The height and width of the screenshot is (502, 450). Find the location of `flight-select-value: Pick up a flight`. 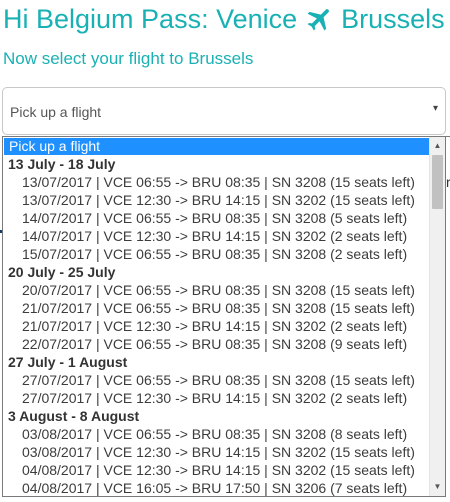

flight-select-value: Pick up a flight is located at coordinates (56, 112).